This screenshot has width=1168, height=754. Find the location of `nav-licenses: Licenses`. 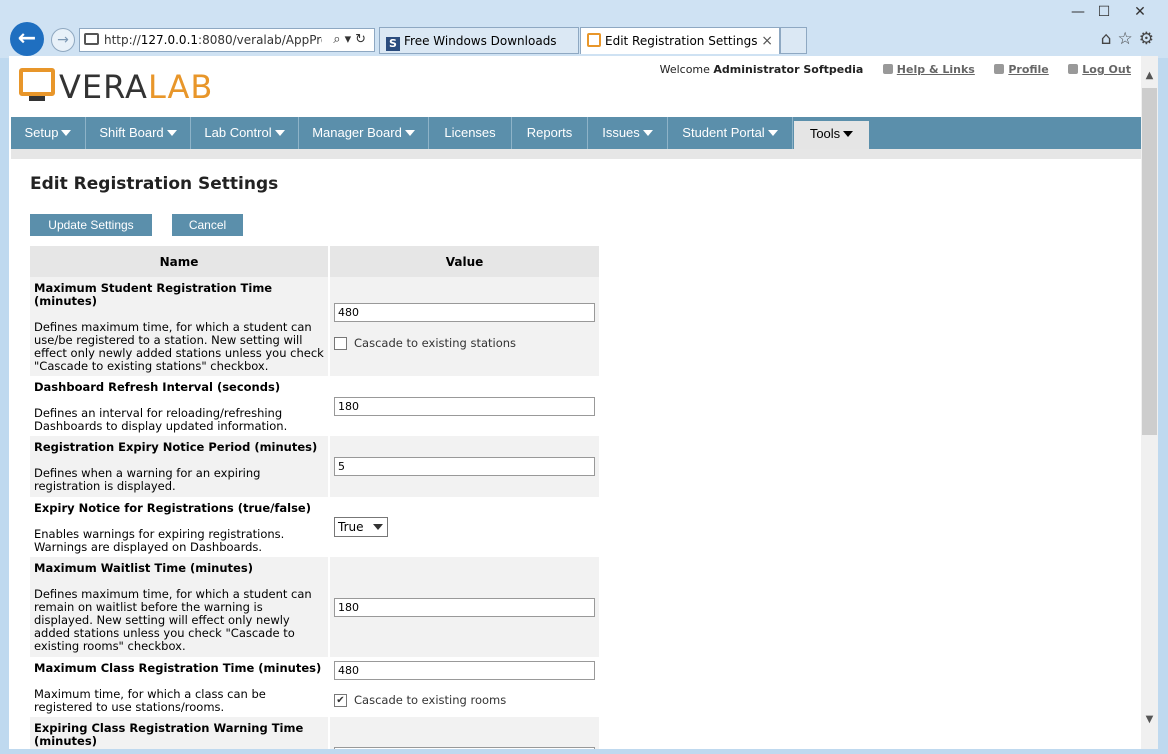

nav-licenses: Licenses is located at coordinates (470, 133).